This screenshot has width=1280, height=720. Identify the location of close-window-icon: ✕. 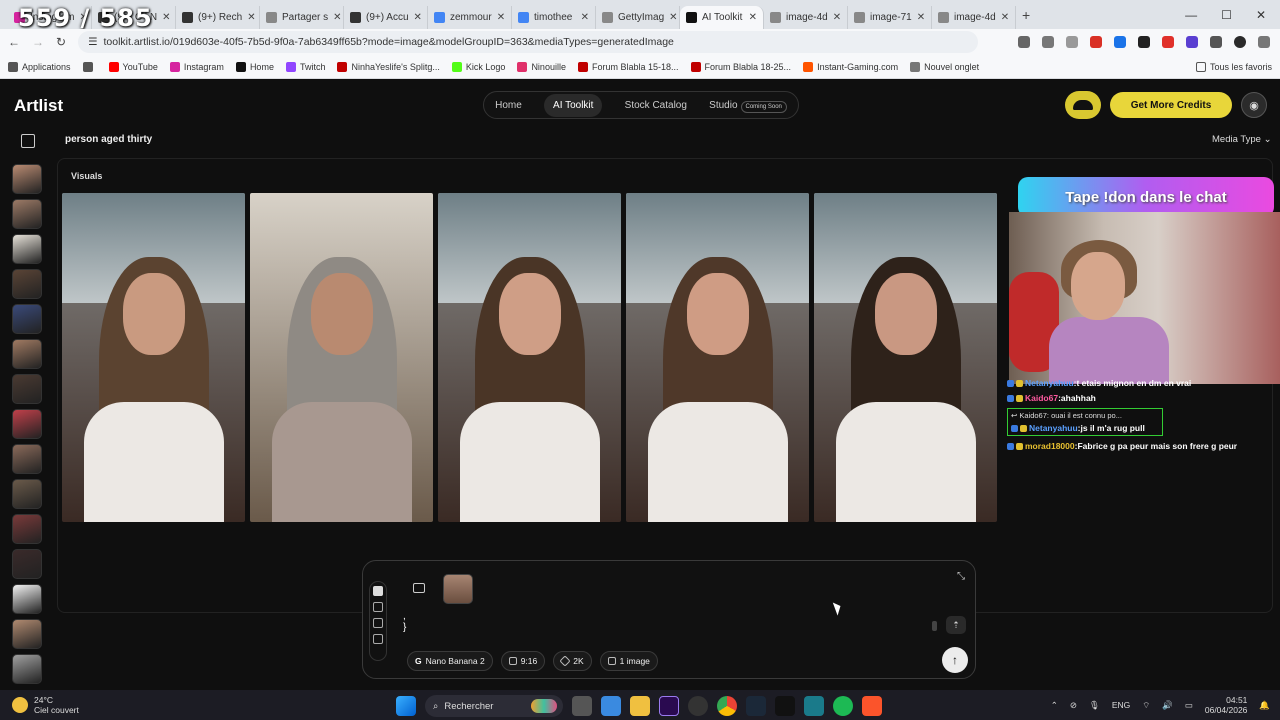
(1261, 15).